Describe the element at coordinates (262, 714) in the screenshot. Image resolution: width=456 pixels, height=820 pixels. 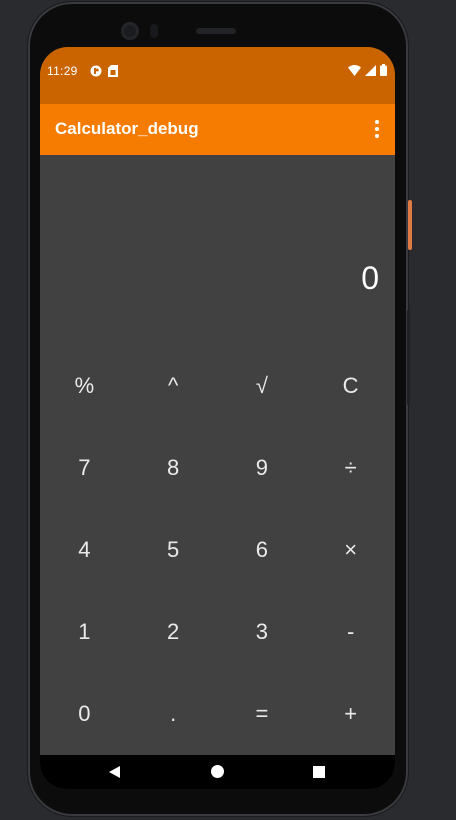
I see `equals-button: =` at that location.